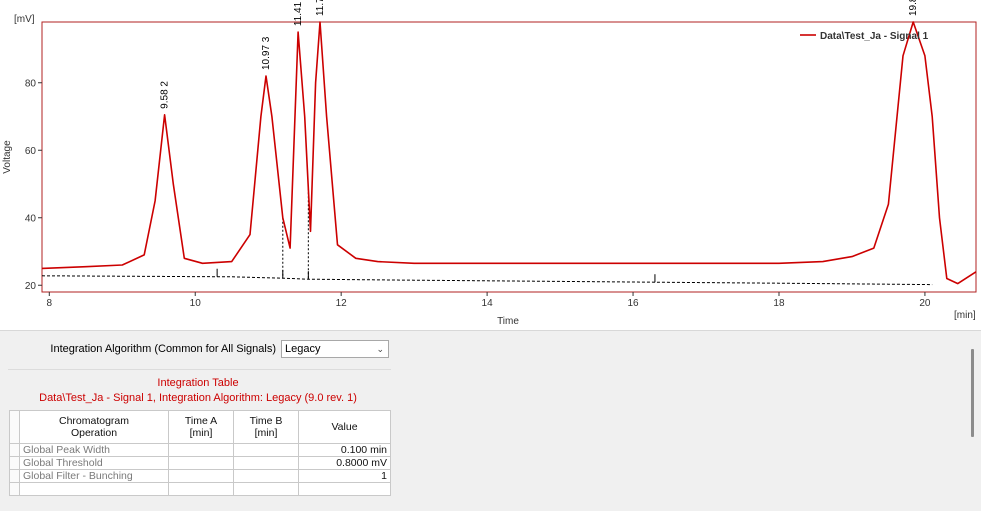 This screenshot has width=981, height=511. I want to click on peak-label-5: 11.71 5, so click(320, 8).